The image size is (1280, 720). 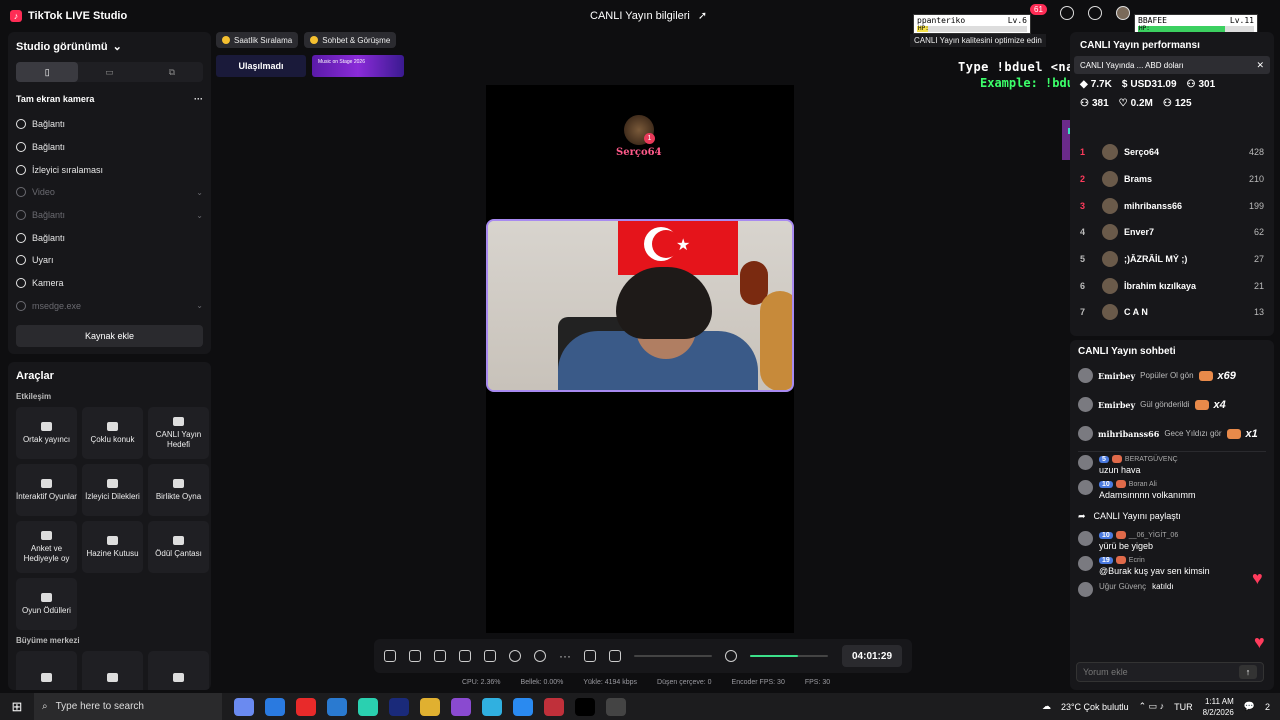 I want to click on gift-text: Popüler Ol gön, so click(x=1167, y=375).